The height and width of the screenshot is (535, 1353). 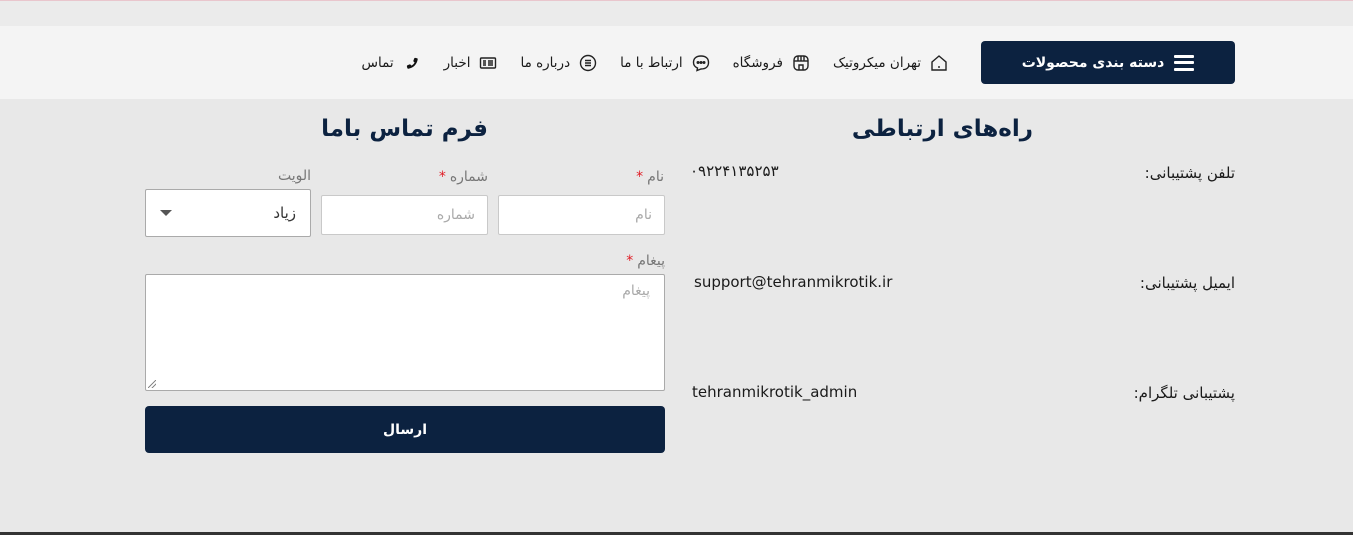 I want to click on nav-item-label: ارتباط با ما, so click(x=651, y=63).